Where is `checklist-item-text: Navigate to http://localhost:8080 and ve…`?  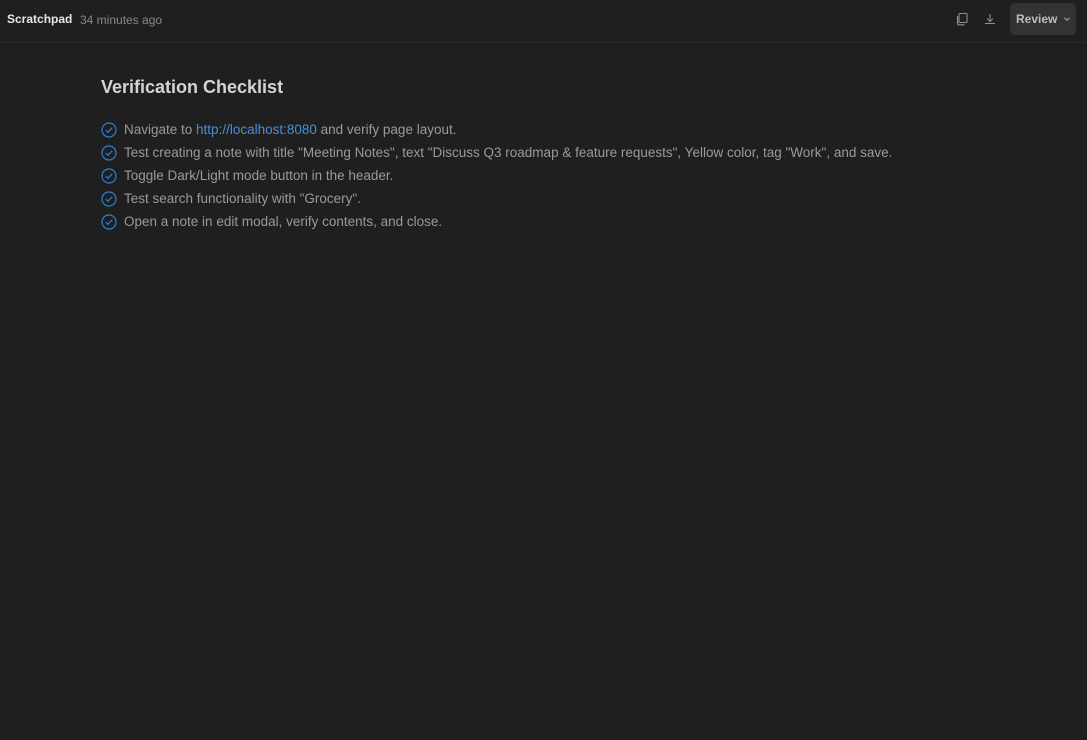 checklist-item-text: Navigate to http://localhost:8080 and ve… is located at coordinates (290, 129).